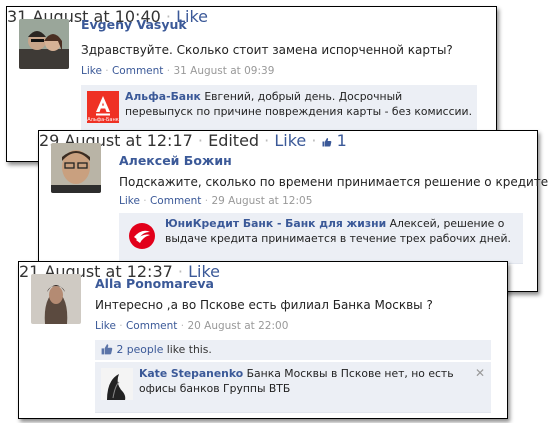  What do you see at coordinates (334, 140) in the screenshot?
I see `like-count: 1` at bounding box center [334, 140].